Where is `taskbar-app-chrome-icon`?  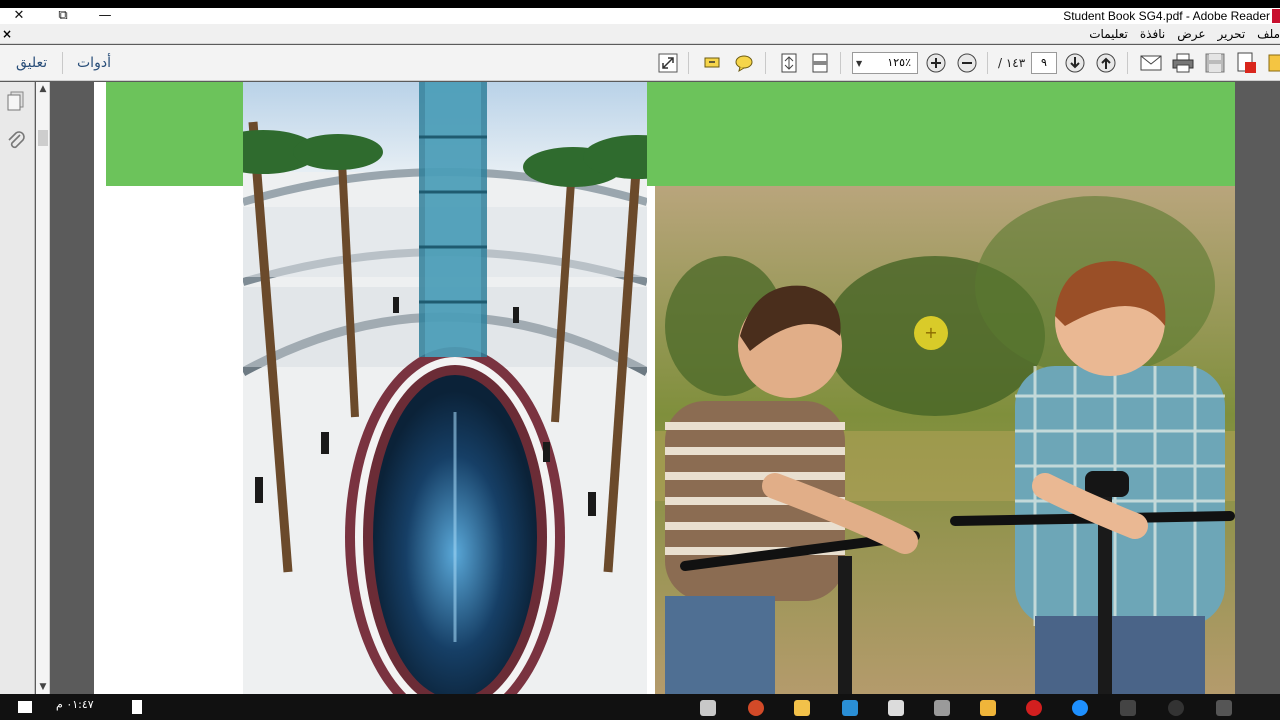 taskbar-app-chrome-icon is located at coordinates (756, 708).